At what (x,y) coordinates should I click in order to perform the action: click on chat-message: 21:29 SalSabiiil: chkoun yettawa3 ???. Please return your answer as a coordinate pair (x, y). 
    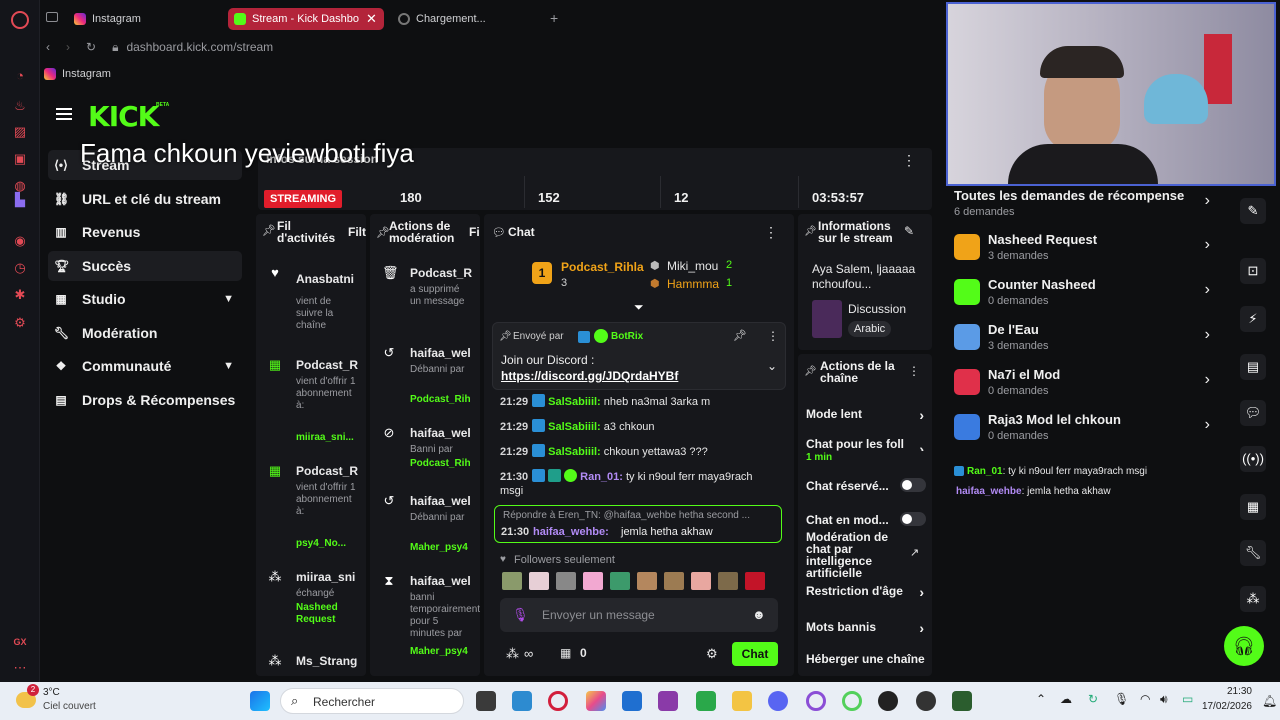
    Looking at the image, I should click on (604, 451).